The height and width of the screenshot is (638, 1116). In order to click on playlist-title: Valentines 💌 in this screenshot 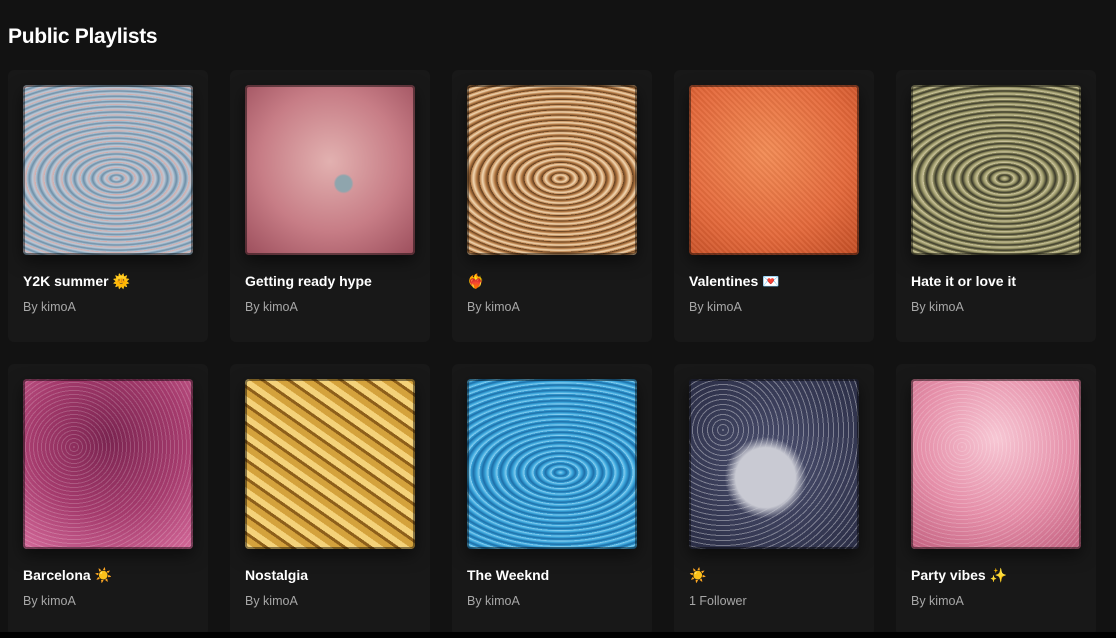, I will do `click(774, 281)`.